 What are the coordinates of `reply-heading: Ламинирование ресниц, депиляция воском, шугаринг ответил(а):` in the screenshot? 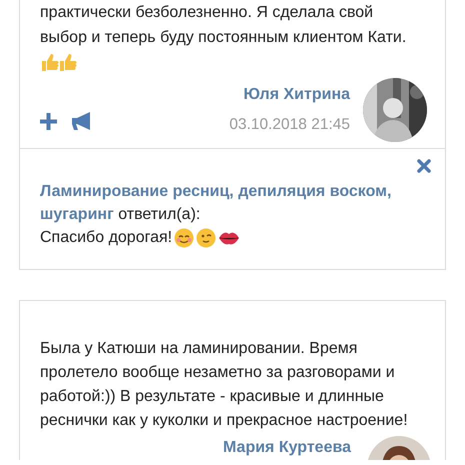 It's located at (216, 203).